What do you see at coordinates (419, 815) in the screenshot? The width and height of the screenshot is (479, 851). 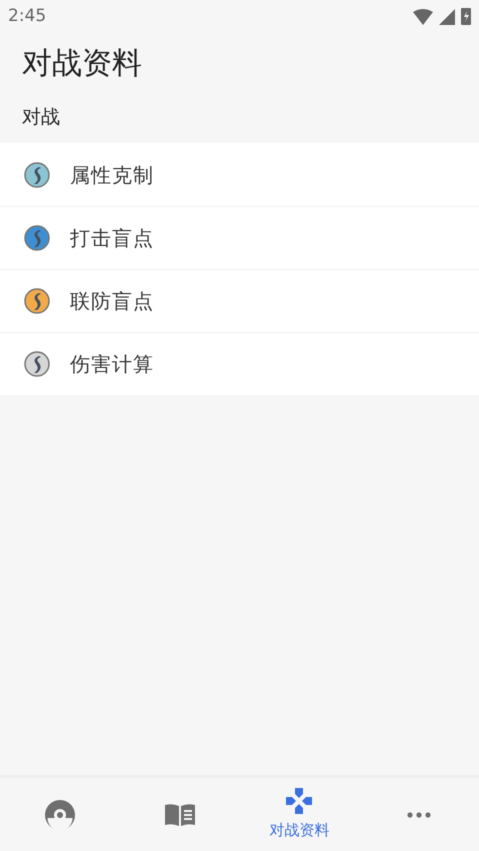 I see `more-icon` at bounding box center [419, 815].